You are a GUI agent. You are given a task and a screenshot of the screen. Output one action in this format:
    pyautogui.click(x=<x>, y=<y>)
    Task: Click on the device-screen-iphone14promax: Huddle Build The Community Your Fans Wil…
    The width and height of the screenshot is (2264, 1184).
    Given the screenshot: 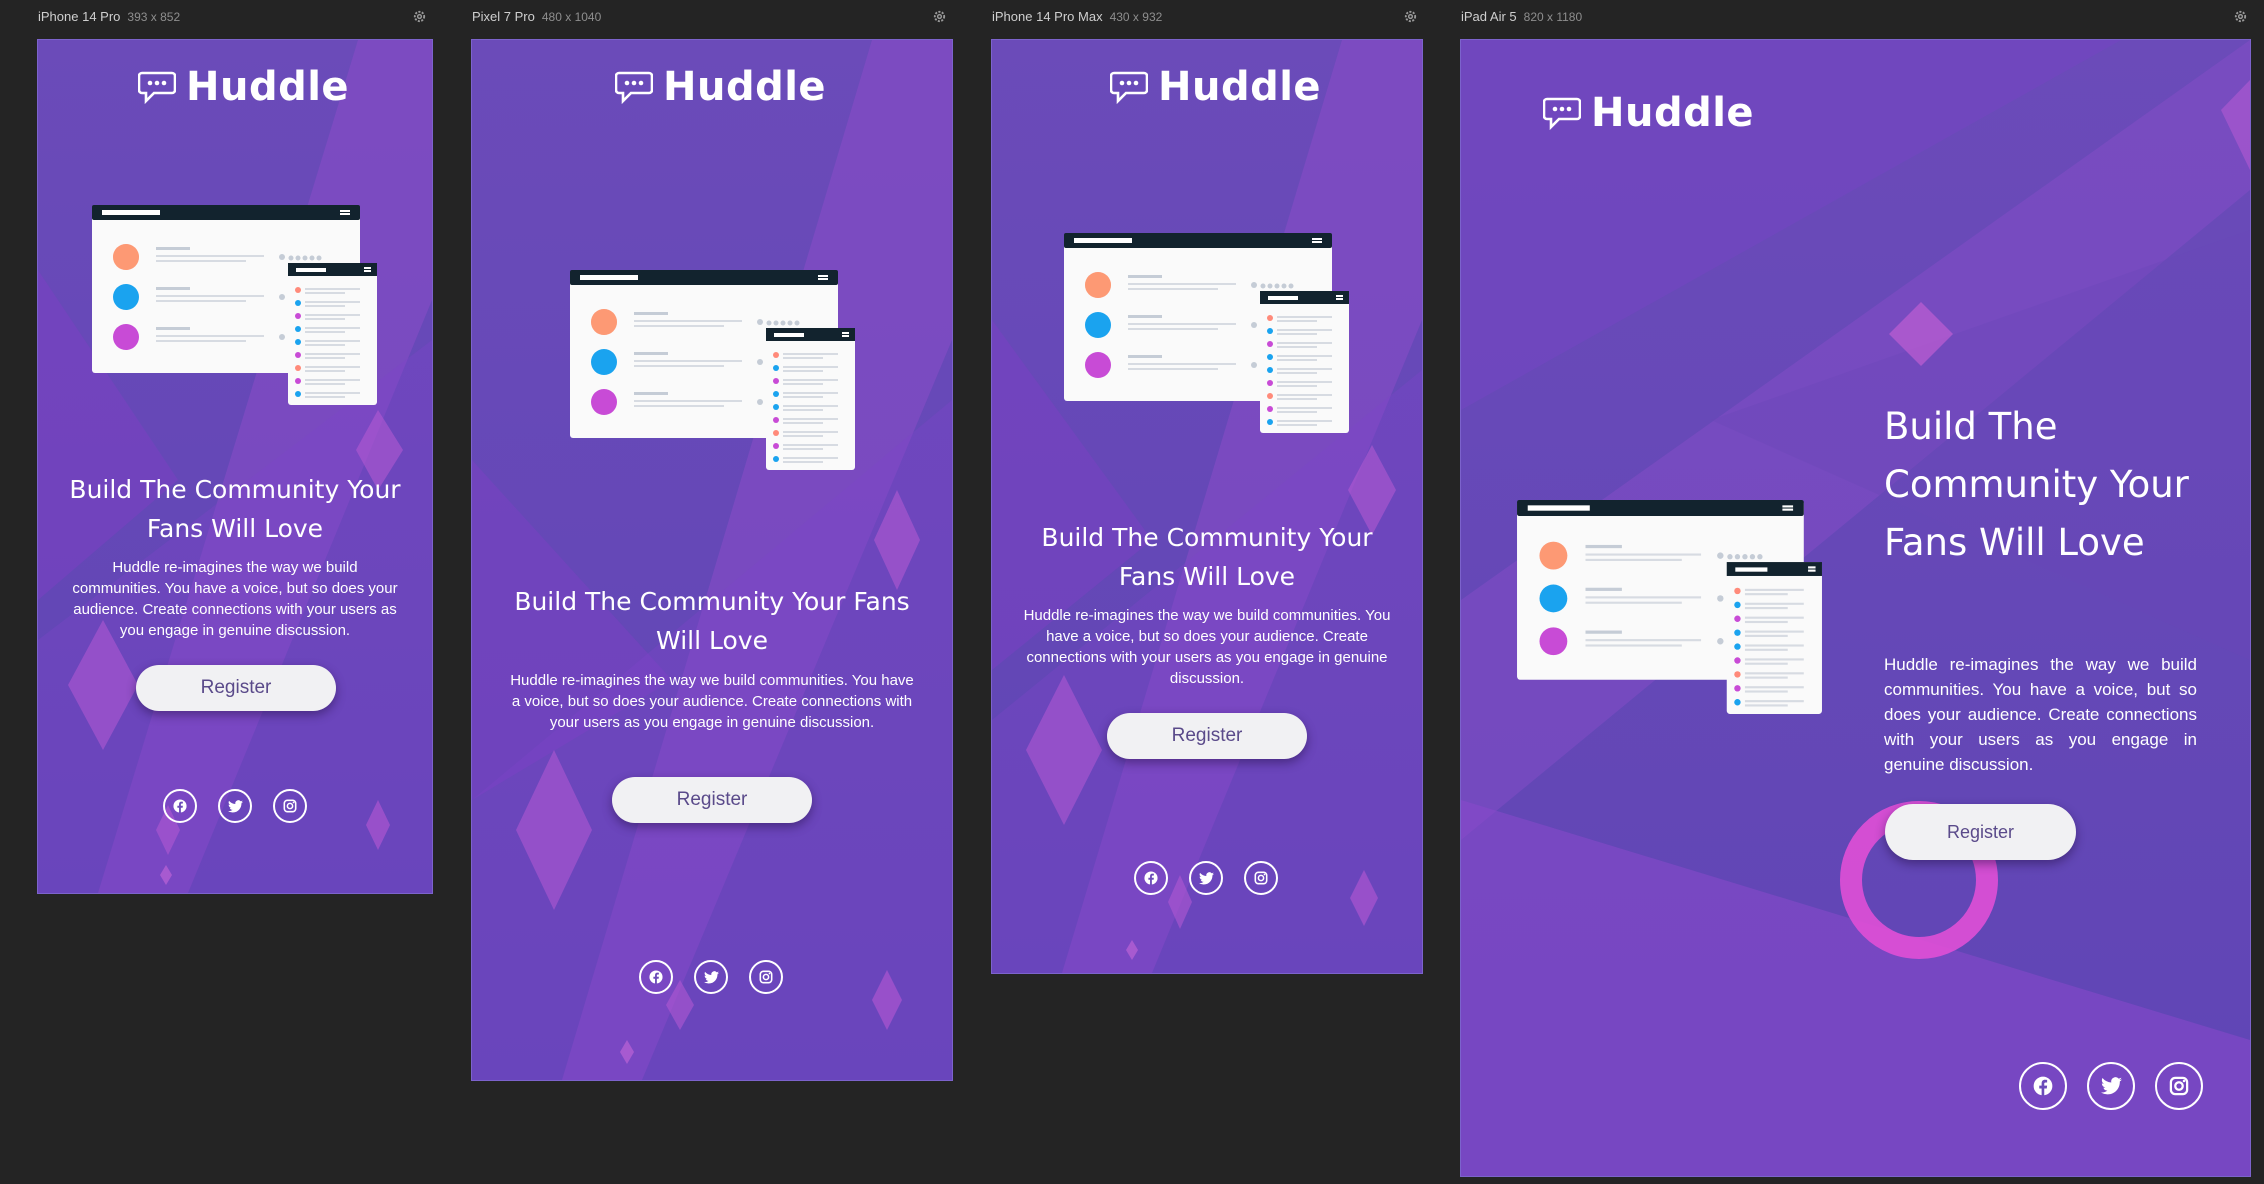 What is the action you would take?
    pyautogui.click(x=1207, y=506)
    